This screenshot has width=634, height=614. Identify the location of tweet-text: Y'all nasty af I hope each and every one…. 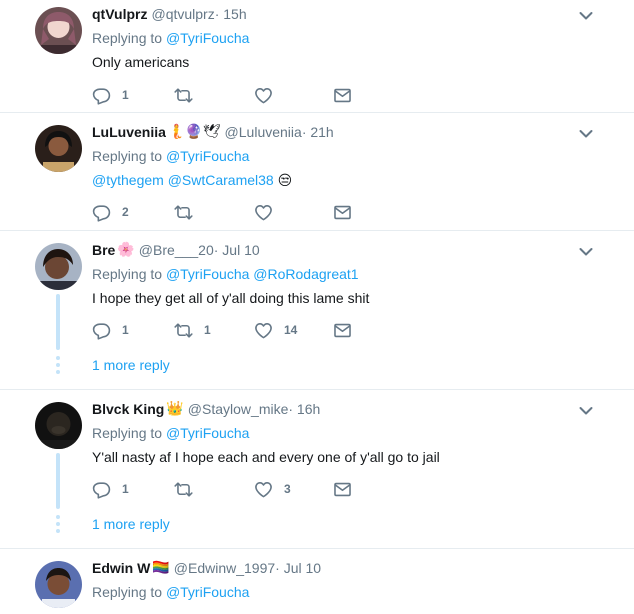
(266, 457).